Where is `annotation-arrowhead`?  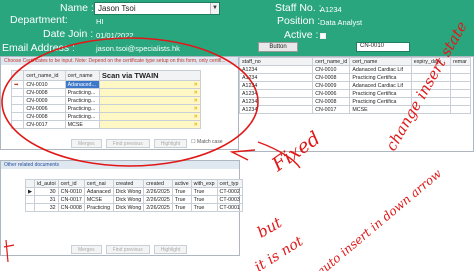 annotation-arrowhead is located at coordinates (242, 155).